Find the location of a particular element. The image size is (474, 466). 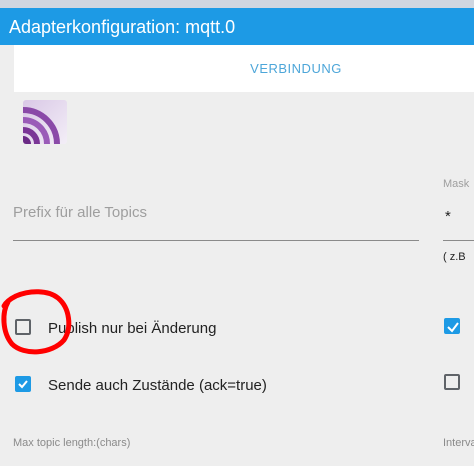

tab-bar: VERBINDUNG is located at coordinates (244, 68).